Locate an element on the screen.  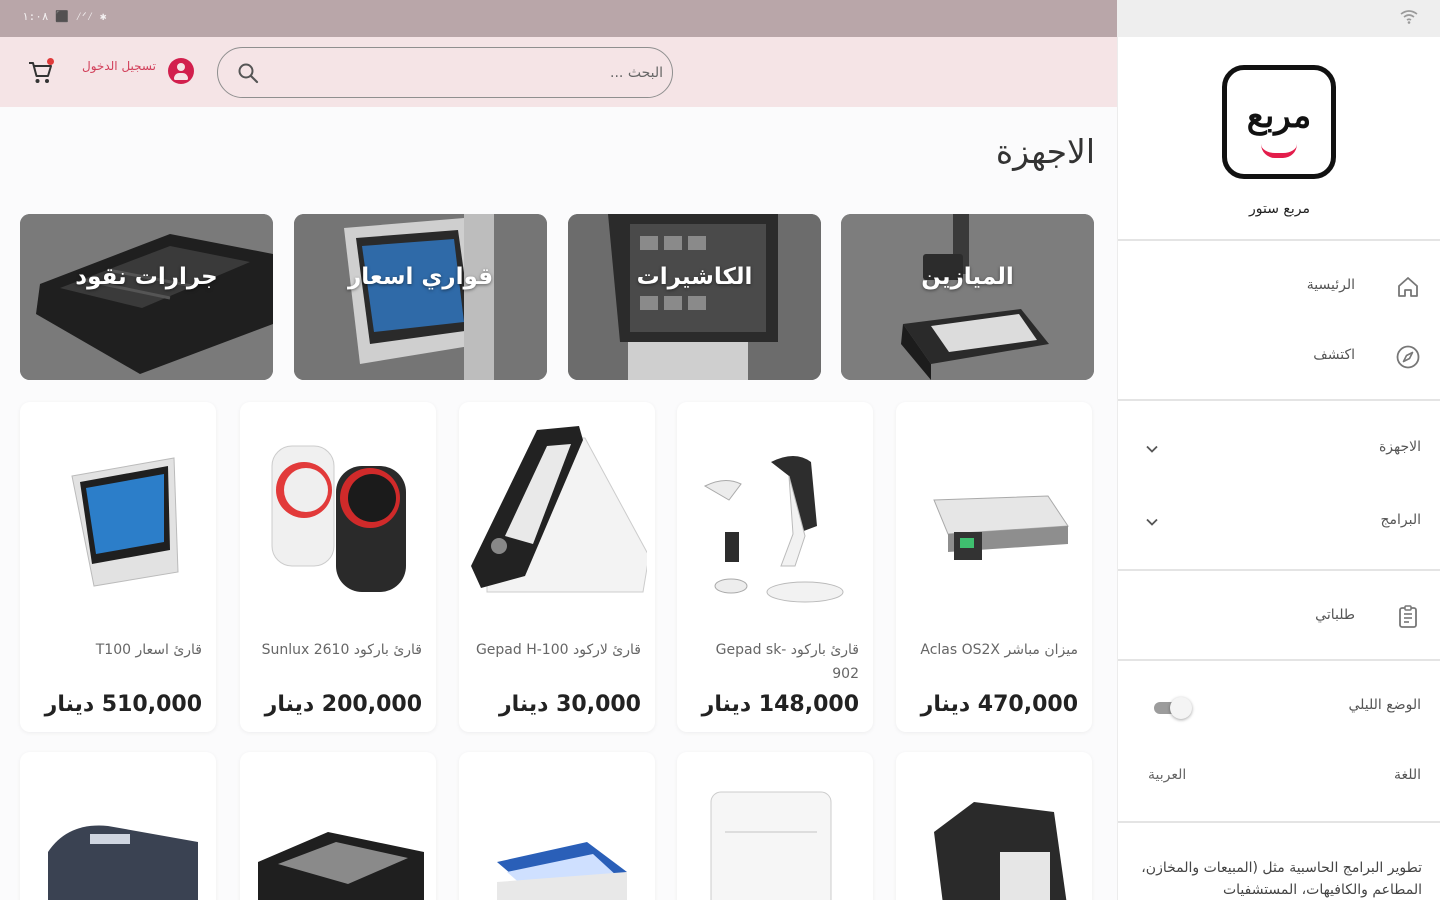
product-price: 30,000 دينار is located at coordinates (569, 704).